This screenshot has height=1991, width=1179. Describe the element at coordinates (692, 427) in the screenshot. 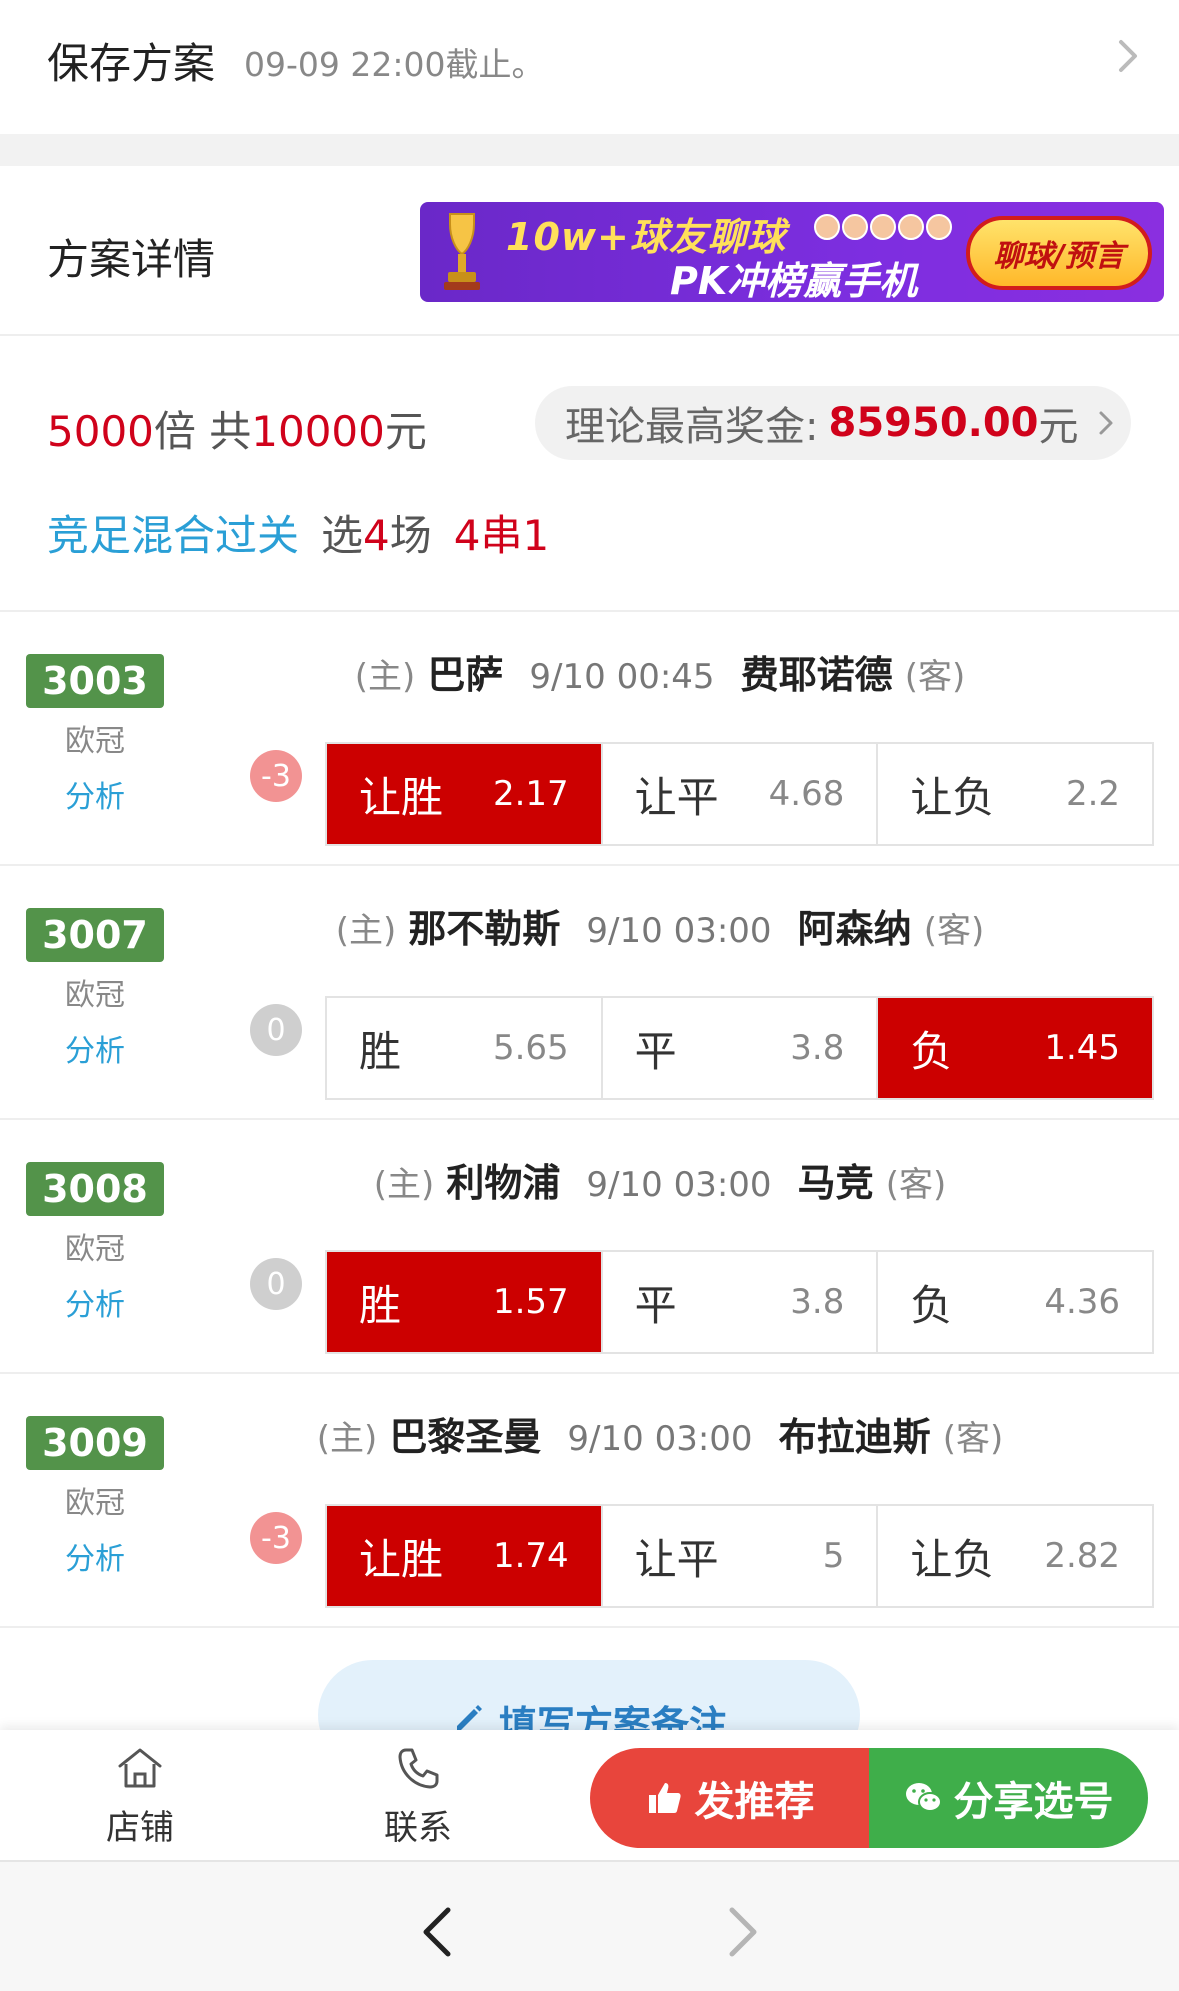

I see `prize-label: 理论最高奖金:` at that location.